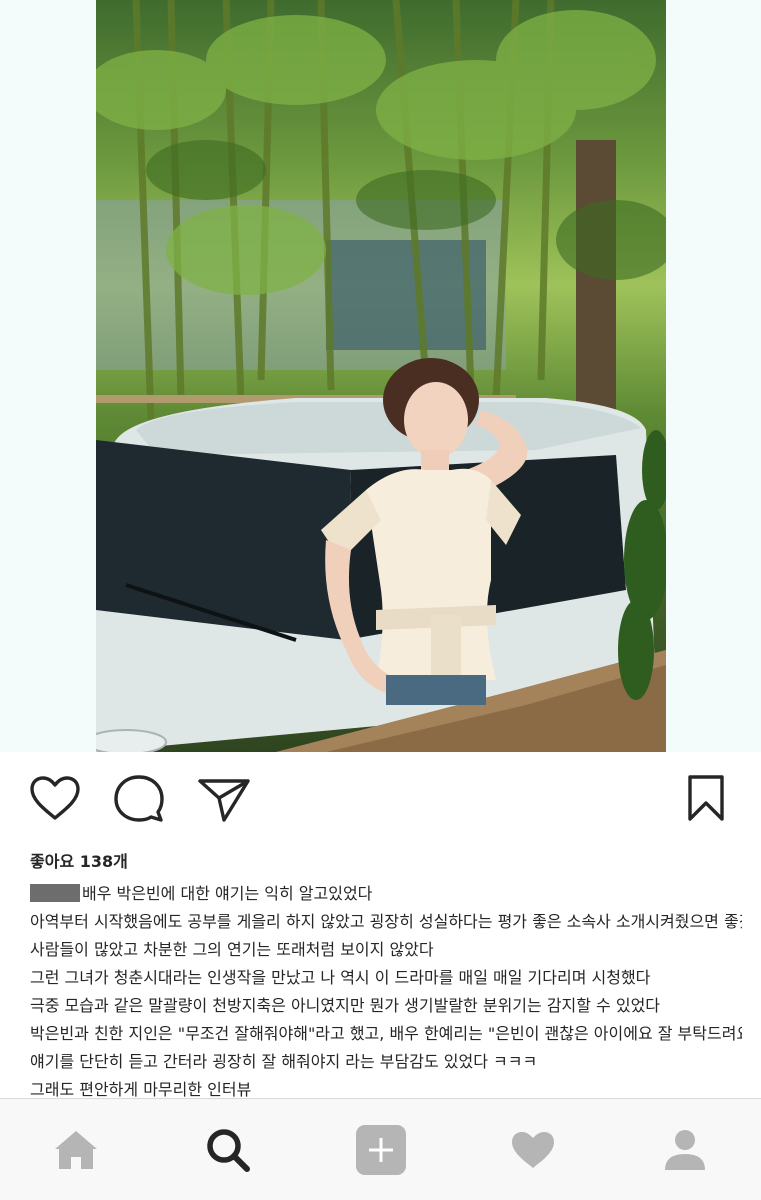  I want to click on share-button, so click(224, 798).